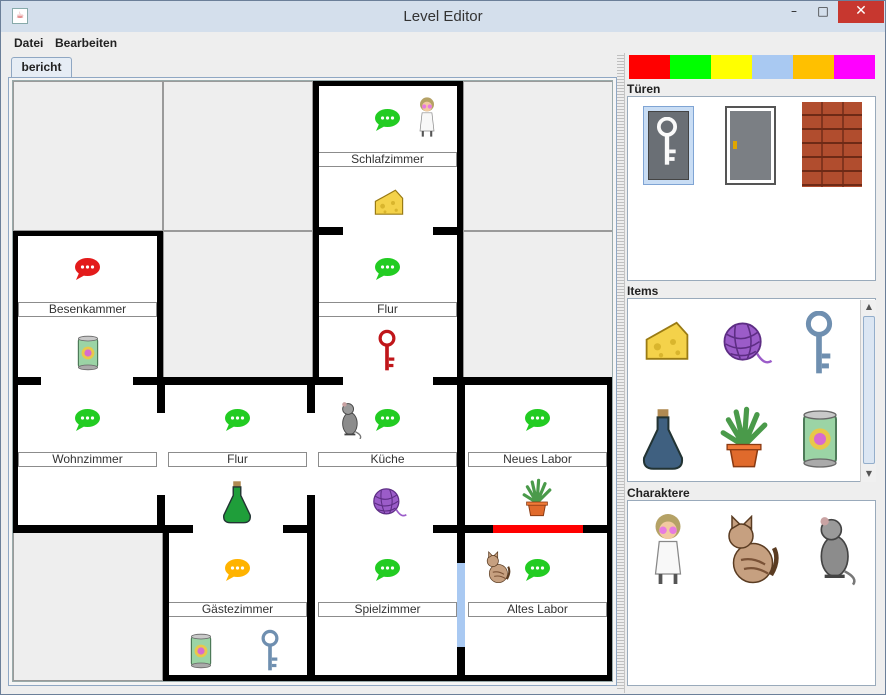  I want to click on room-label: Besenkammer, so click(87, 309).